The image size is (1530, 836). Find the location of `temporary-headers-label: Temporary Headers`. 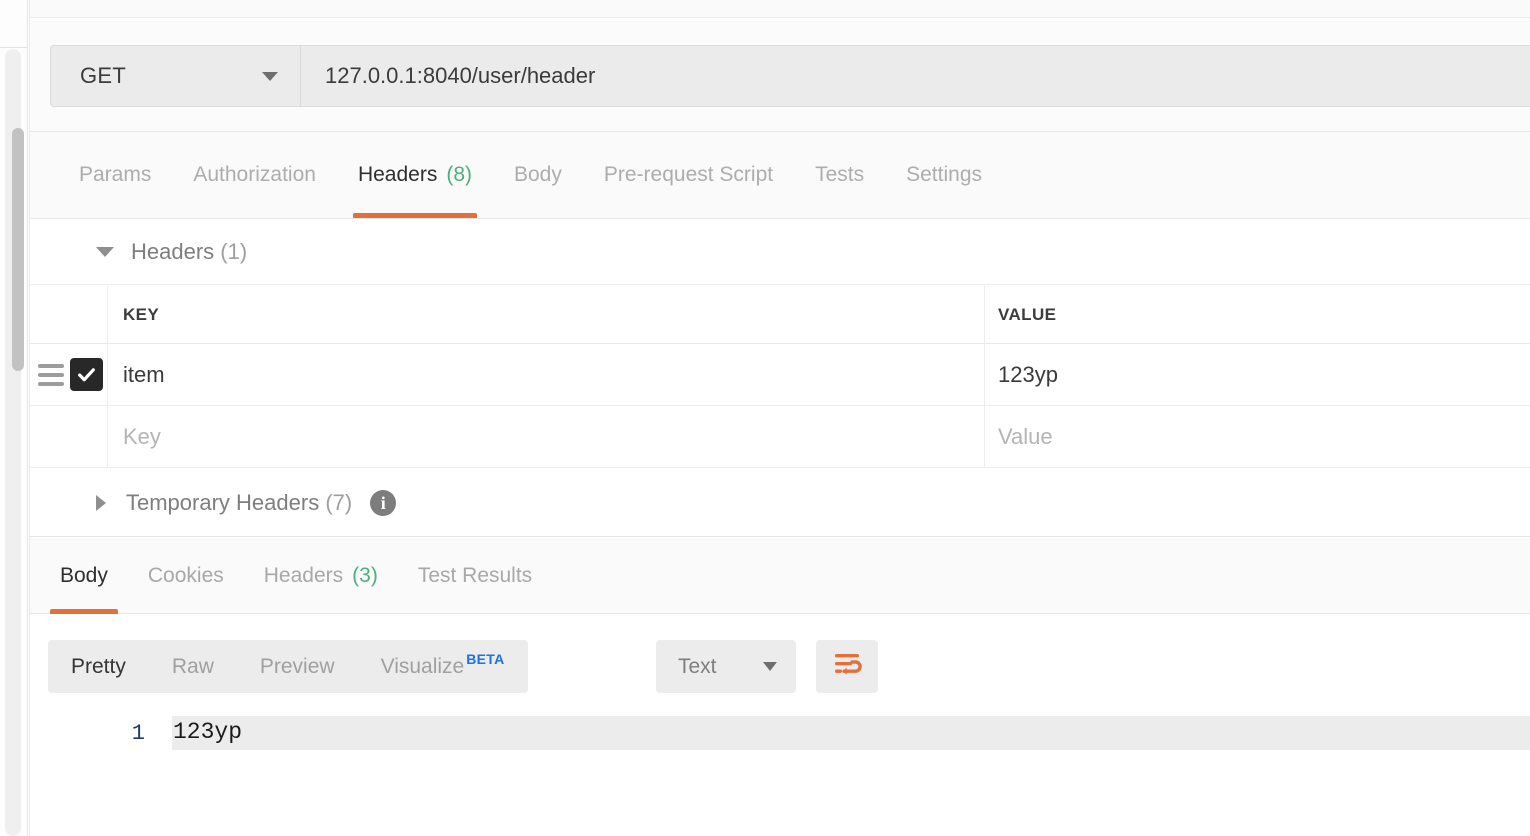

temporary-headers-label: Temporary Headers is located at coordinates (223, 502).